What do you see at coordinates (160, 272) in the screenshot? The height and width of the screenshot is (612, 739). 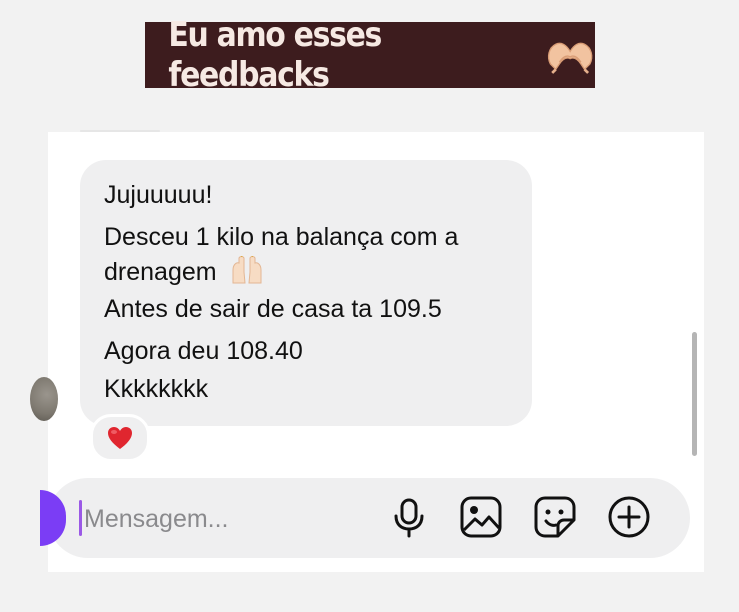 I see `message-line: drenagem` at bounding box center [160, 272].